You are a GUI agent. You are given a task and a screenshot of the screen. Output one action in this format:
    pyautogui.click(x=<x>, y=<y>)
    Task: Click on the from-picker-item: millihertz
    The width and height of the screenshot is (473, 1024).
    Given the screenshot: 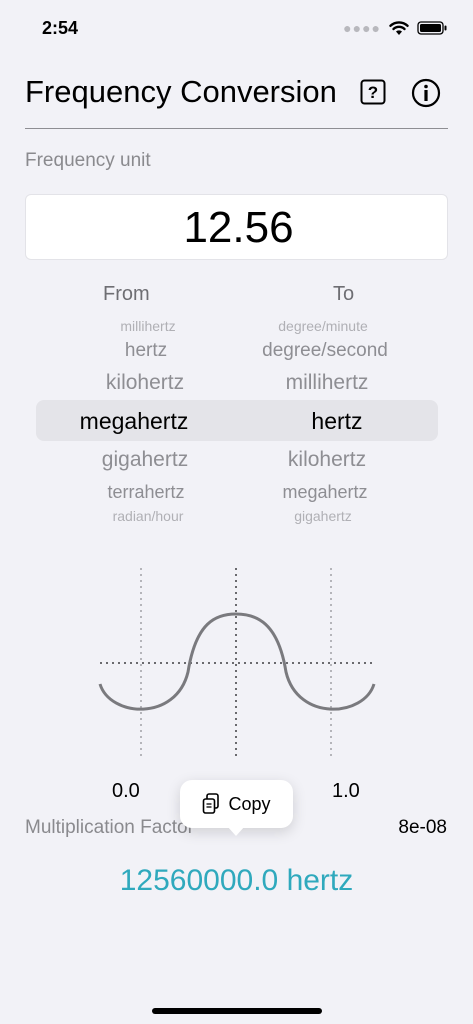 What is the action you would take?
    pyautogui.click(x=147, y=326)
    